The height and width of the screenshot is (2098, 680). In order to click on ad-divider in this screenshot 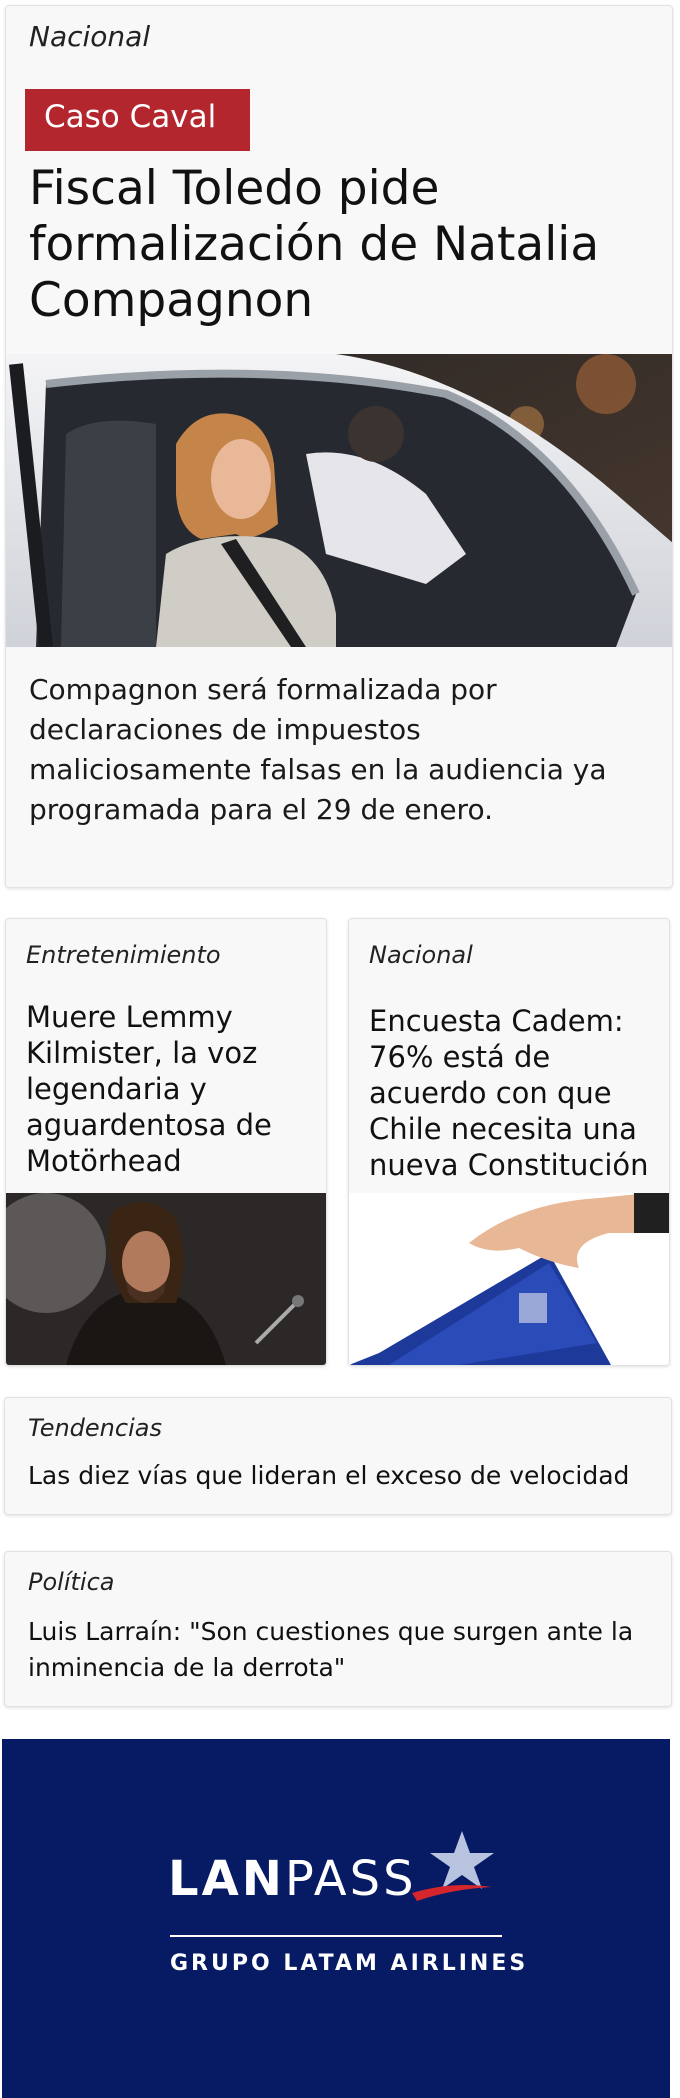, I will do `click(336, 1936)`.